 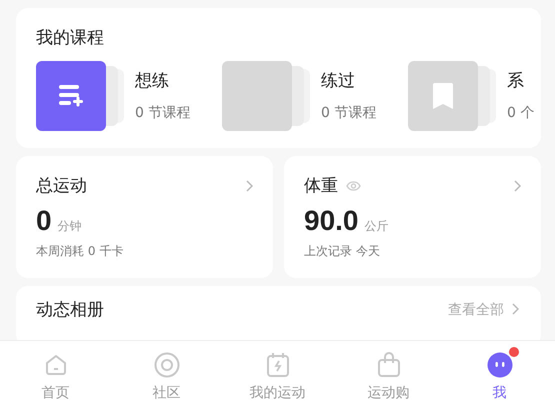 I want to click on stat-title: 总运动, so click(x=61, y=186).